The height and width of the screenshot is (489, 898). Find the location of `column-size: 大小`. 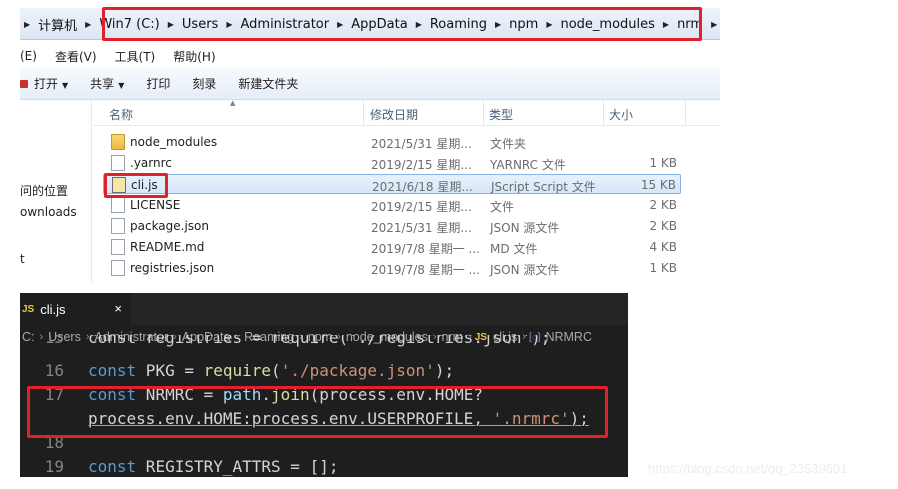

column-size: 大小 is located at coordinates (621, 114).